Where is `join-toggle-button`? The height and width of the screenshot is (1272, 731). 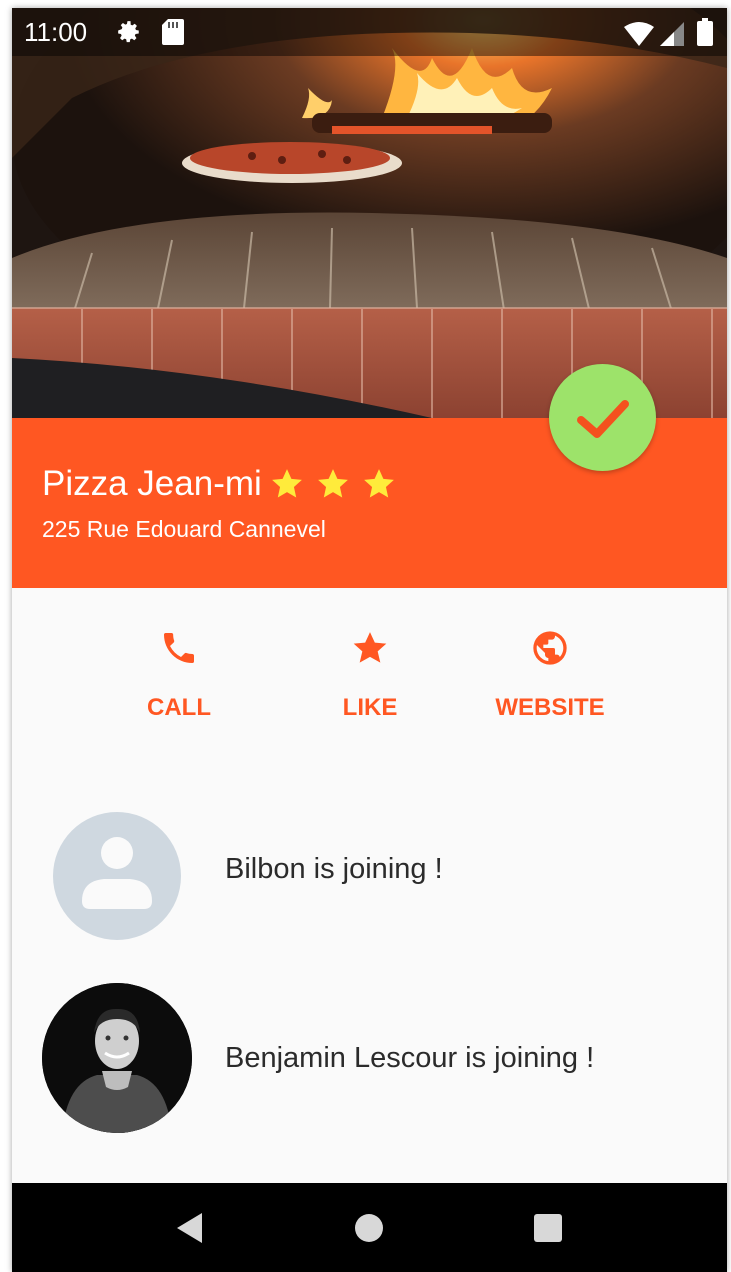 join-toggle-button is located at coordinates (602, 417).